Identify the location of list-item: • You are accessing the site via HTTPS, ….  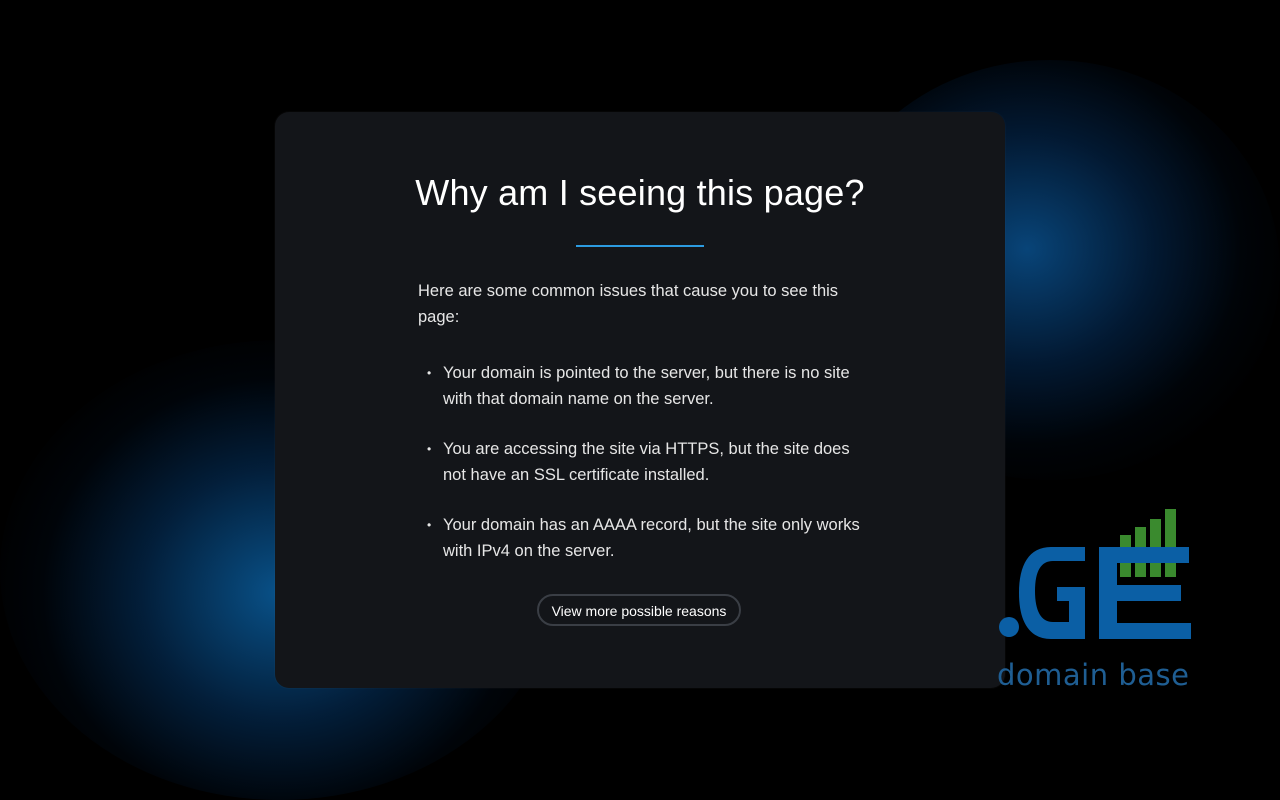
(643, 462).